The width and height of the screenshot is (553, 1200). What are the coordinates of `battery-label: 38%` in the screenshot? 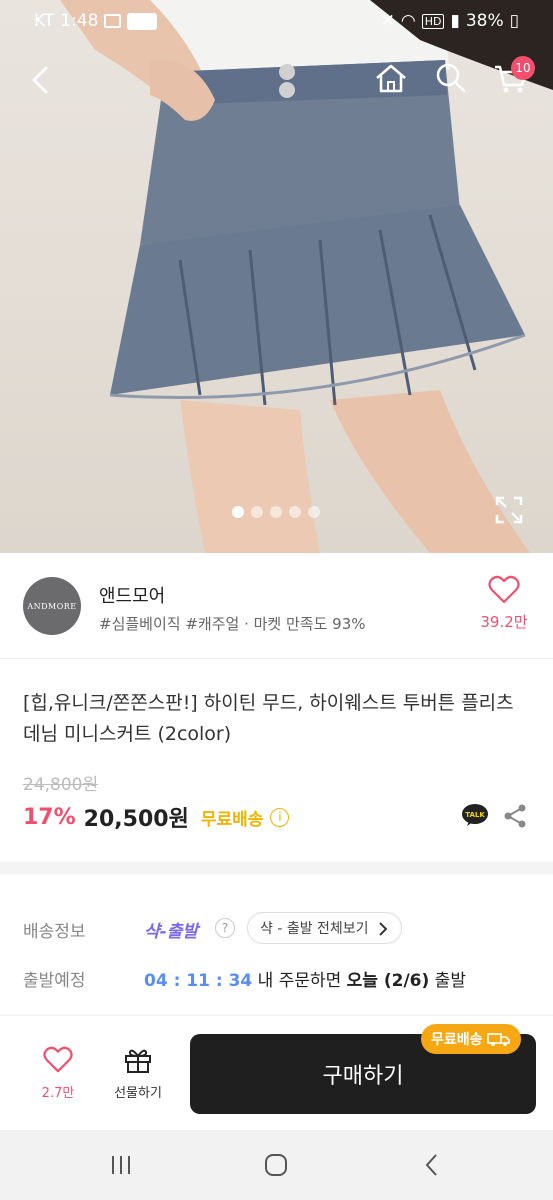 It's located at (484, 21).